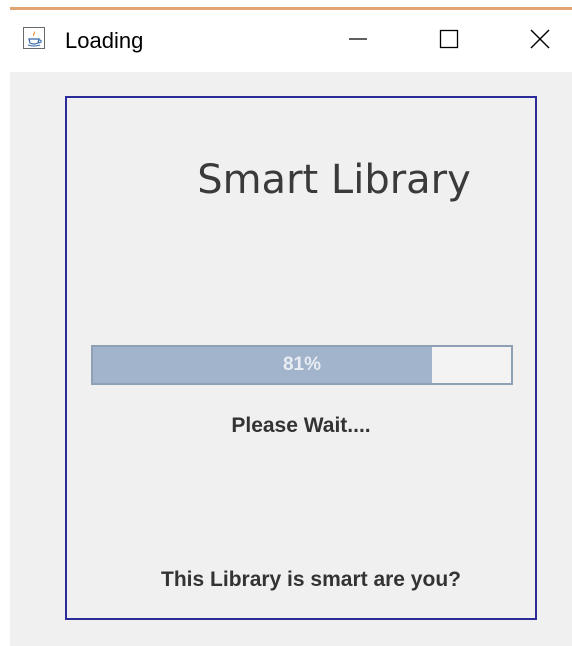 The width and height of the screenshot is (572, 646). I want to click on minimize-button, so click(358, 41).